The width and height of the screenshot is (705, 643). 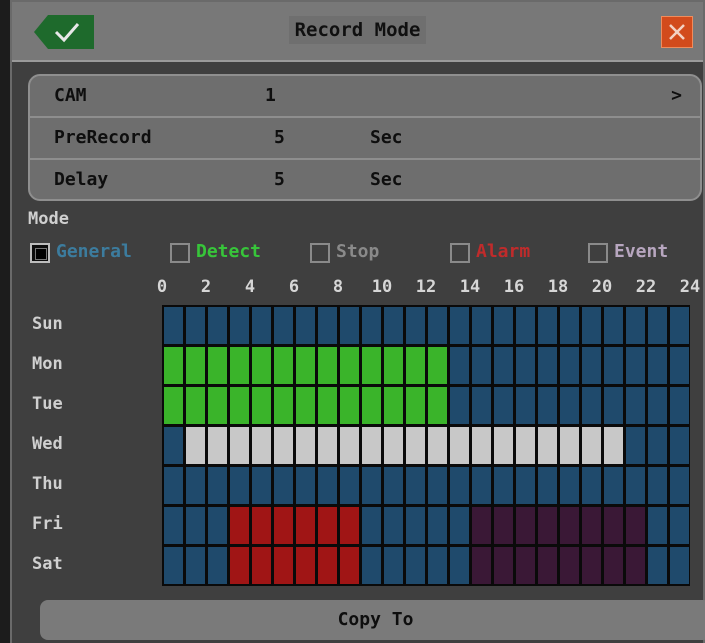 What do you see at coordinates (180, 253) in the screenshot?
I see `detect-checkbox` at bounding box center [180, 253].